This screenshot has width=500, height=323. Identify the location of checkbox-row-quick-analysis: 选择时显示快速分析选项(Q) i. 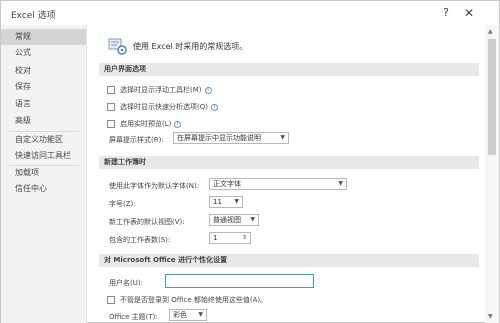
(162, 107).